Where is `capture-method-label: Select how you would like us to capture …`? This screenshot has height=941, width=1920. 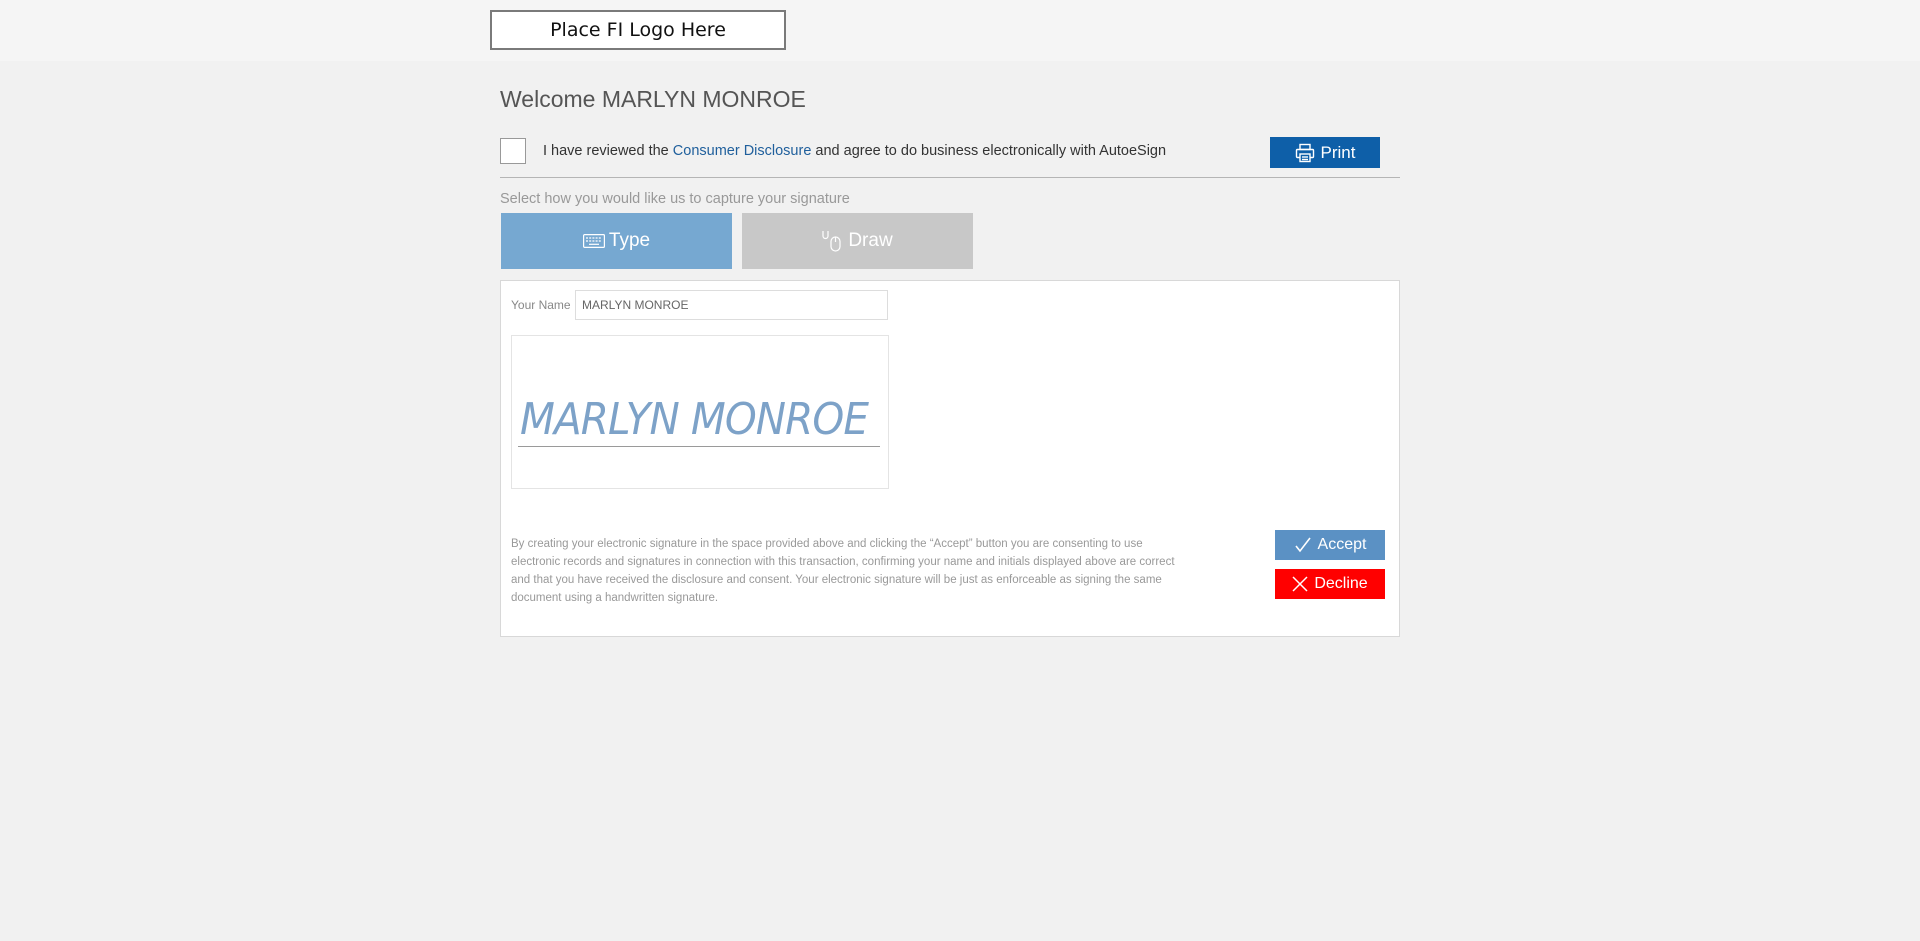 capture-method-label: Select how you would like us to capture … is located at coordinates (675, 199).